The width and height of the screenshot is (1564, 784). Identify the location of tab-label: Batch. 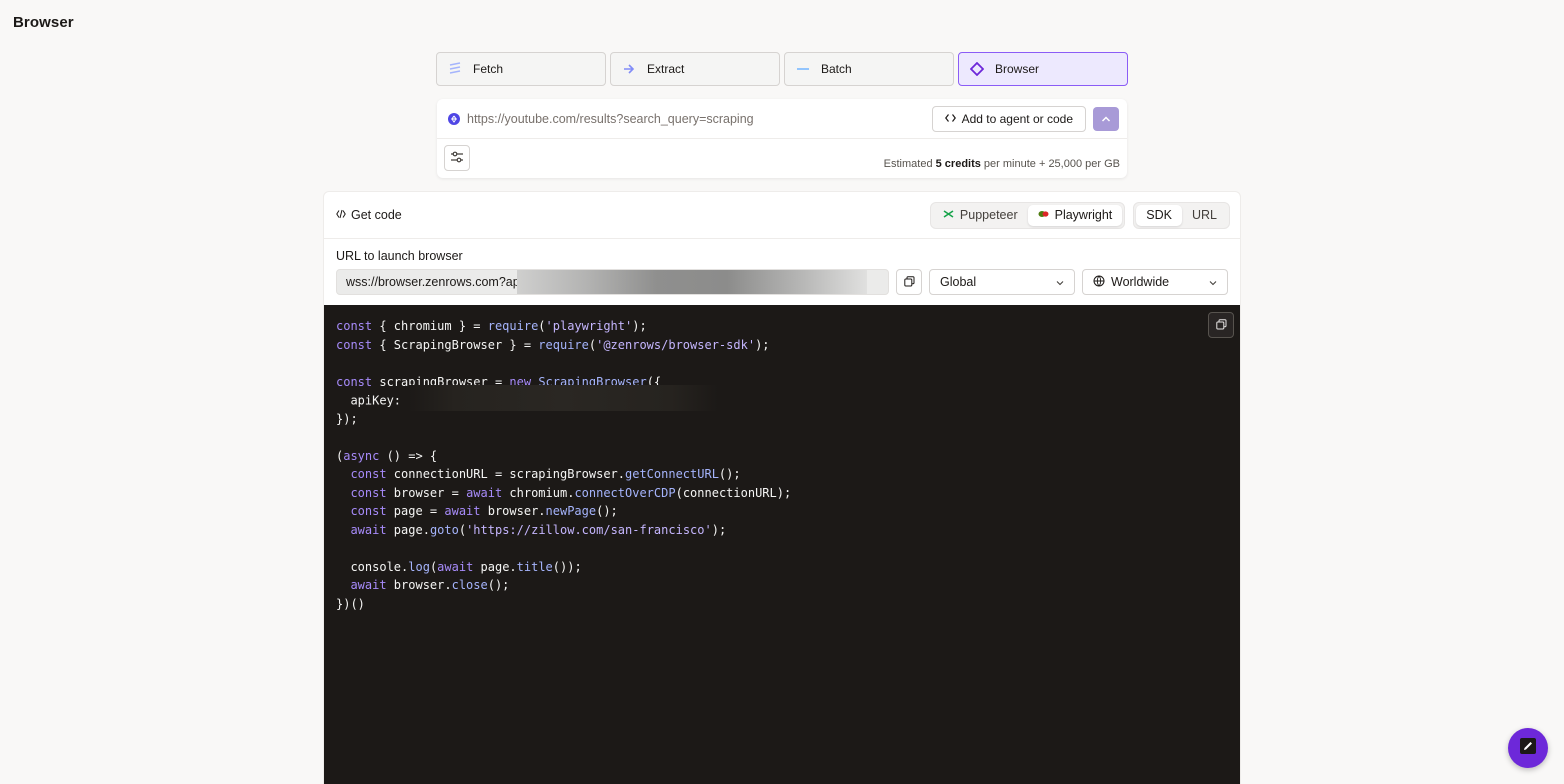
(836, 69).